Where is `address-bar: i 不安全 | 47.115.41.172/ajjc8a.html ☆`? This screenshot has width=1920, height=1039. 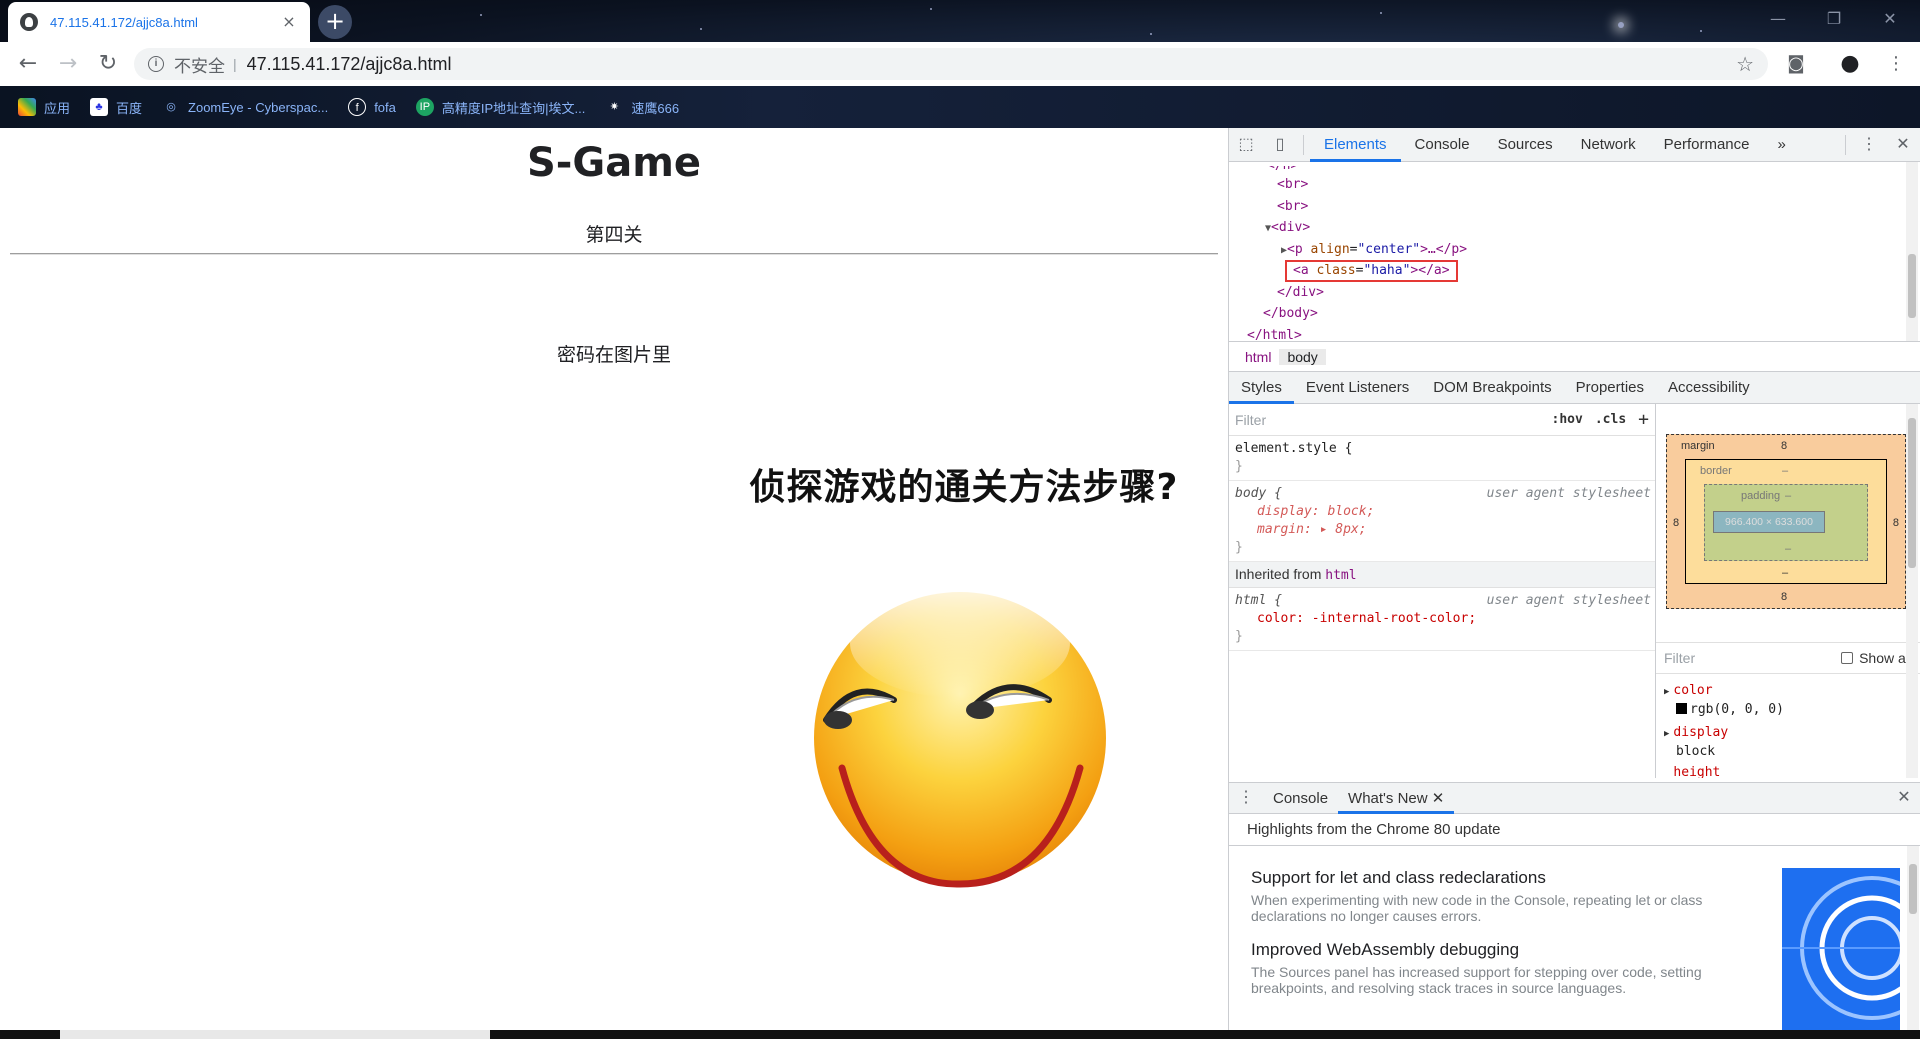
address-bar: i 不安全 | 47.115.41.172/ajjc8a.html ☆ is located at coordinates (951, 64).